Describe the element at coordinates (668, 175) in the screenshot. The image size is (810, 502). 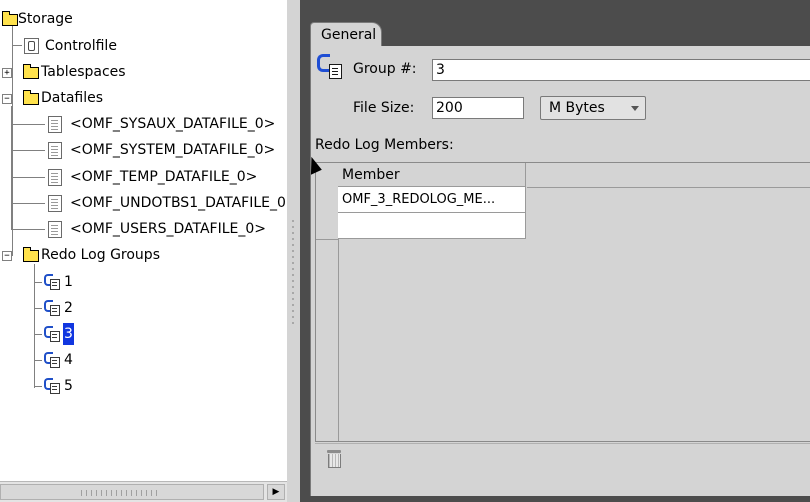
I see `table-header-filler` at that location.